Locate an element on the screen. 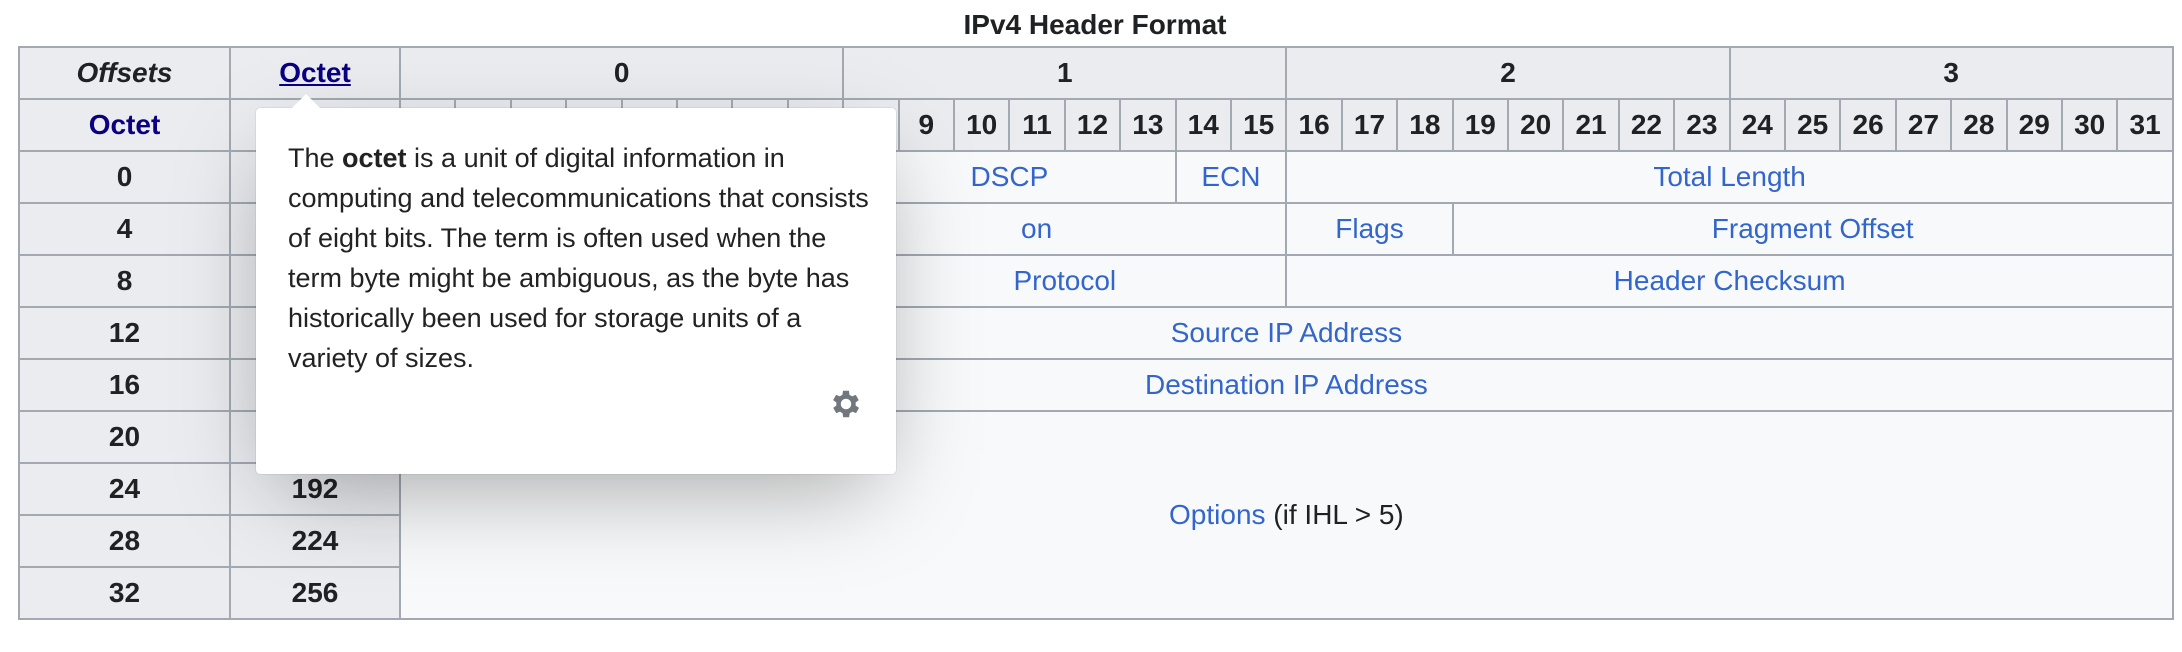 The height and width of the screenshot is (652, 2182). field-header-checksum: Header Checksum is located at coordinates (1729, 281).